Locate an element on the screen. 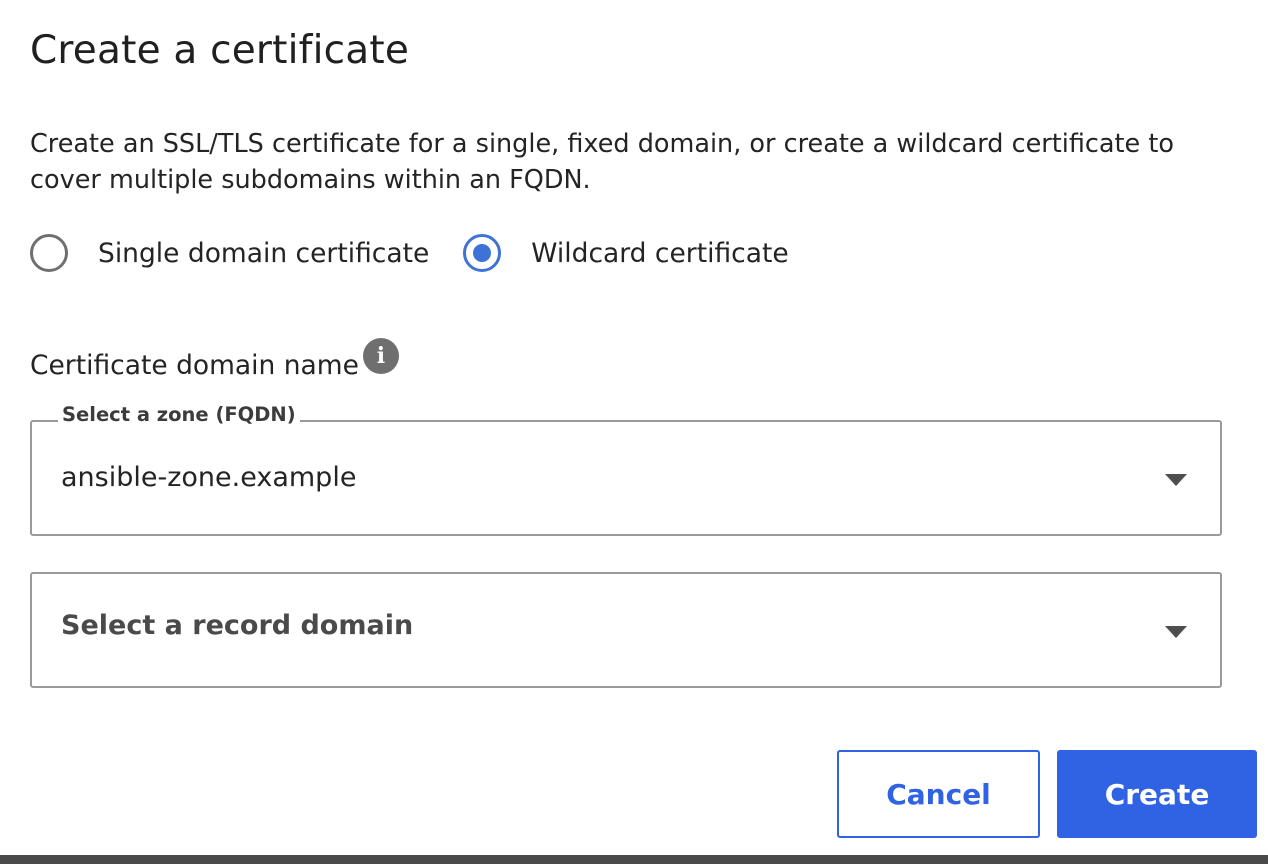  record-domain-select: Select a record domain is located at coordinates (626, 630).